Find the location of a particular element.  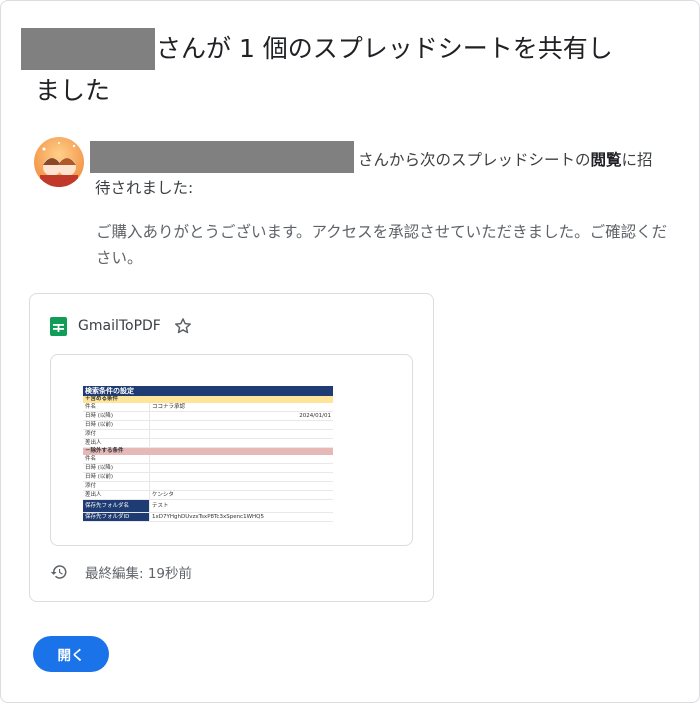

sheet-cell-extra: 2024/01/01 is located at coordinates (315, 416).